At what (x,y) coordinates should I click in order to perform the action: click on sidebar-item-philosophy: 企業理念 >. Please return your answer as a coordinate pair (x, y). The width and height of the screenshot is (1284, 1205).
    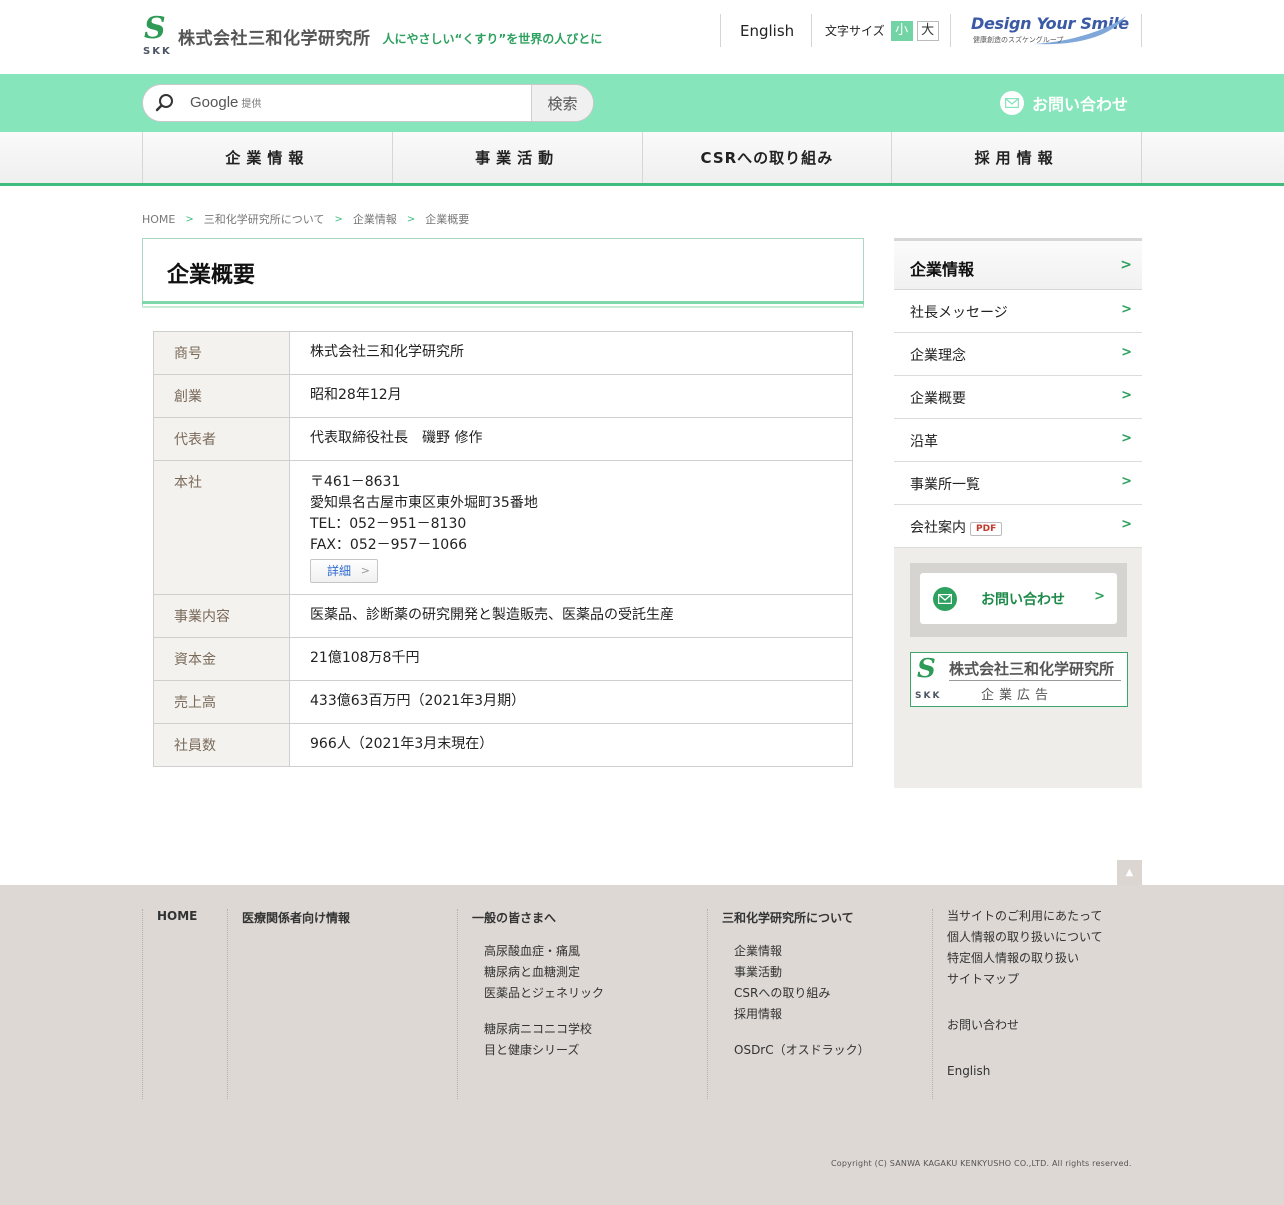
    Looking at the image, I should click on (1018, 354).